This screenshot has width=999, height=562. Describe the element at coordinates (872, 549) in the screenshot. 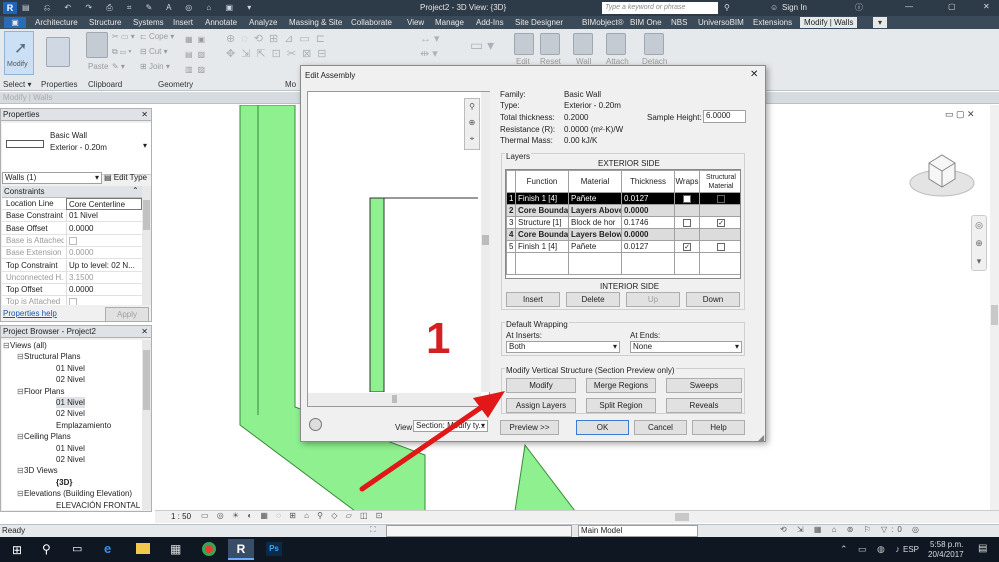

I see `tray-icons: ⌃ ▭ ◍ ♪` at that location.